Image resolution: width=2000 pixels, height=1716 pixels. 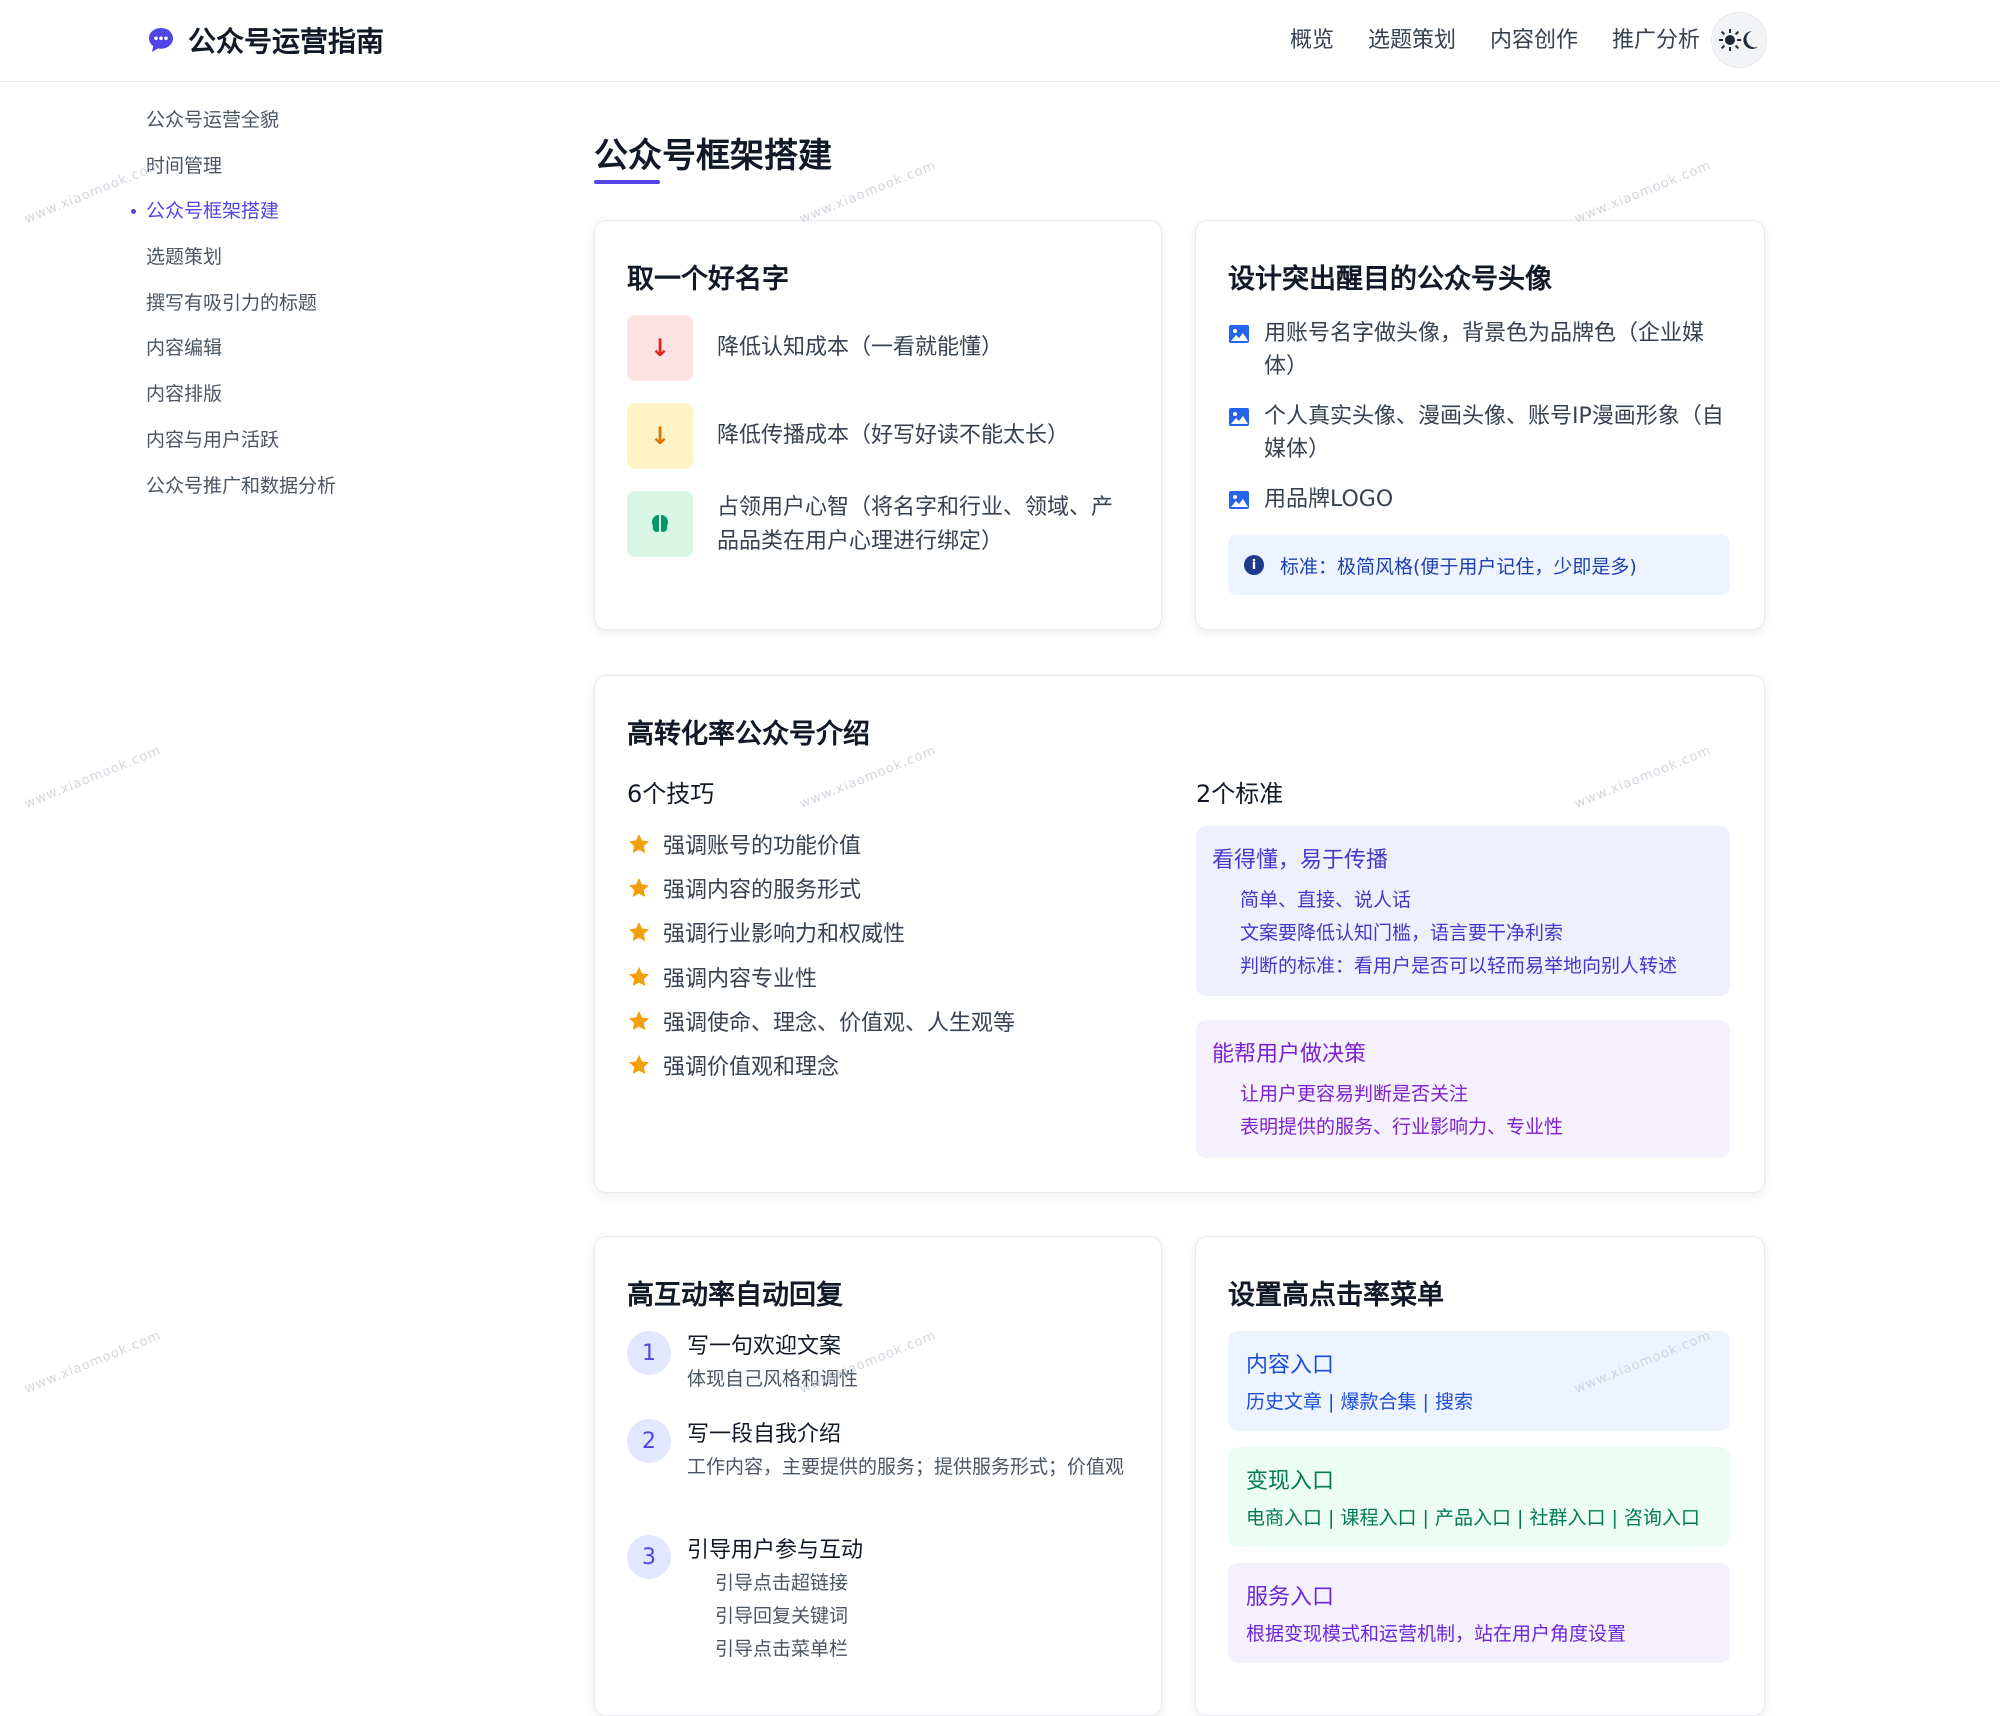 What do you see at coordinates (782, 1583) in the screenshot?
I see `step-sub-item: 引导点击超链接` at bounding box center [782, 1583].